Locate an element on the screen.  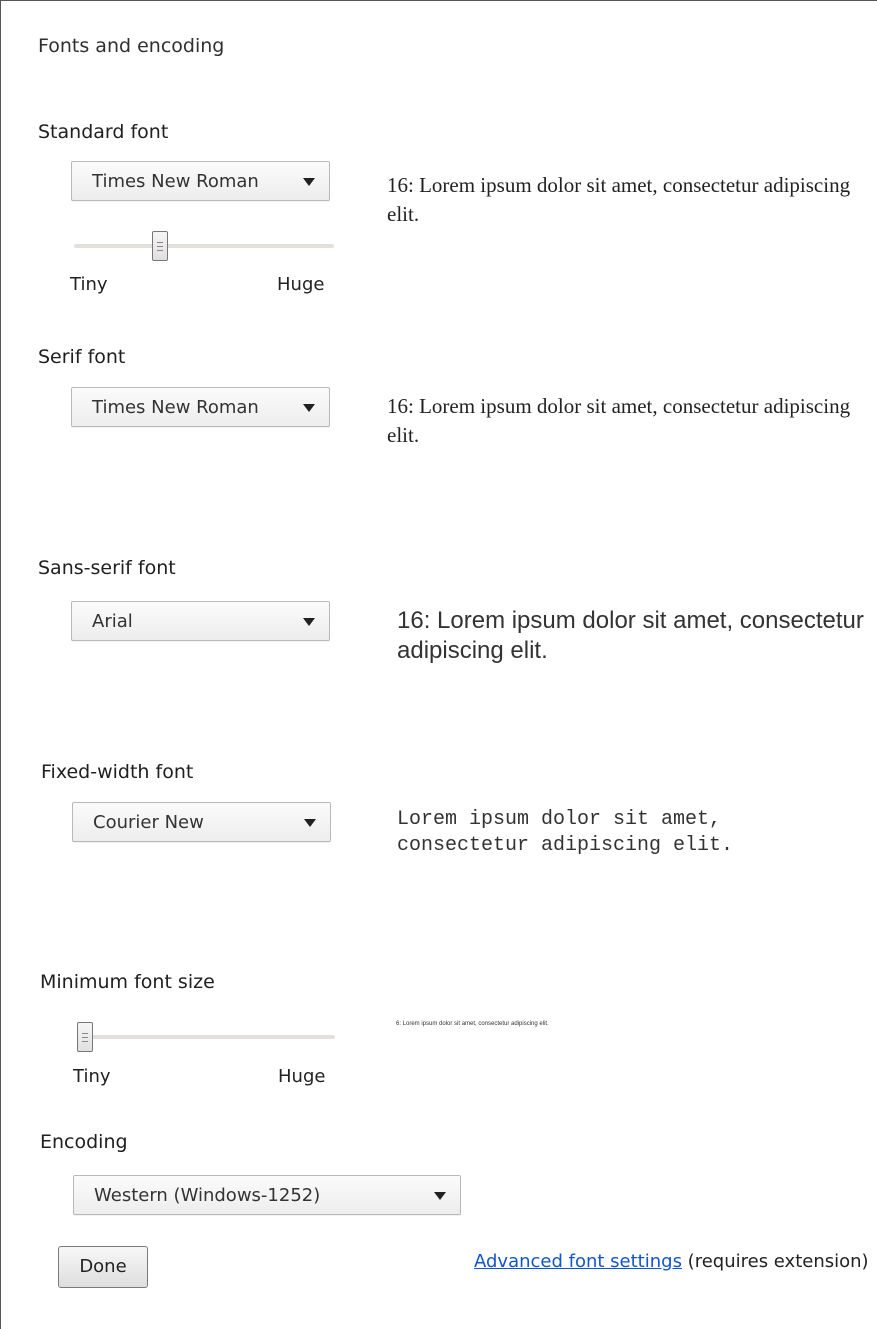
sans-serif-font-label: Sans-serif font is located at coordinates (107, 568).